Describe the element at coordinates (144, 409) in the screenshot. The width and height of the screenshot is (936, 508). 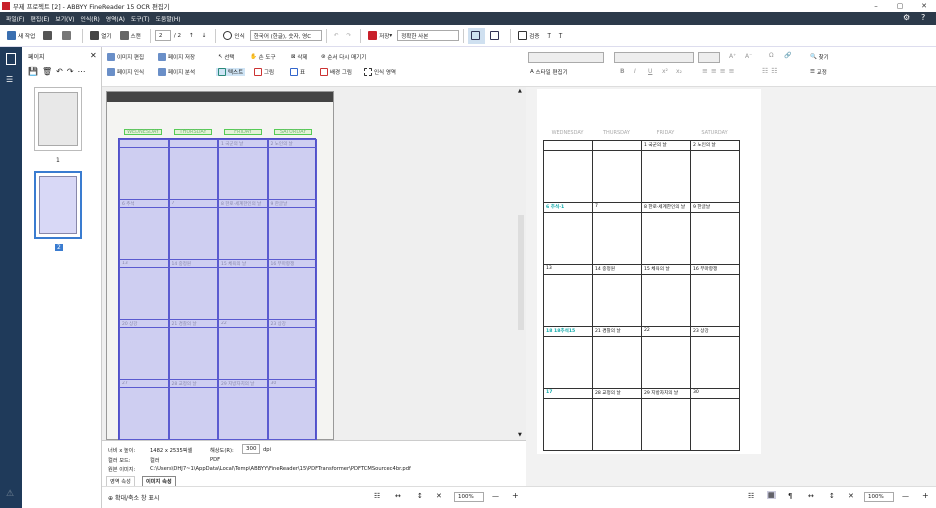
I see `scan-calendar-cell: 27` at that location.